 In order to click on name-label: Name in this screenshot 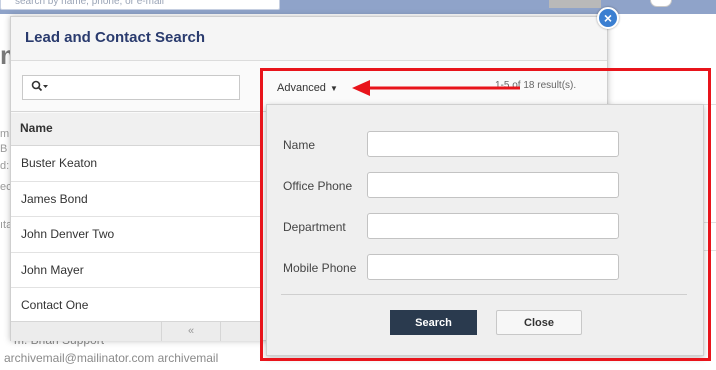, I will do `click(299, 145)`.